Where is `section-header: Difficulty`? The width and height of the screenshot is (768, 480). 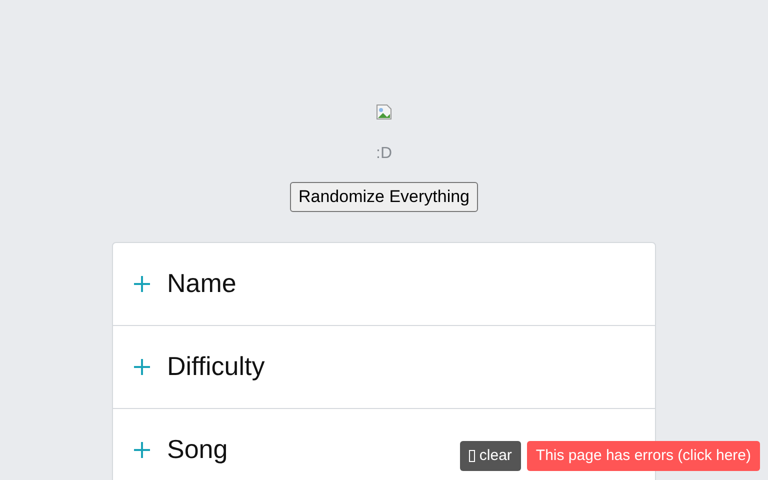 section-header: Difficulty is located at coordinates (384, 367).